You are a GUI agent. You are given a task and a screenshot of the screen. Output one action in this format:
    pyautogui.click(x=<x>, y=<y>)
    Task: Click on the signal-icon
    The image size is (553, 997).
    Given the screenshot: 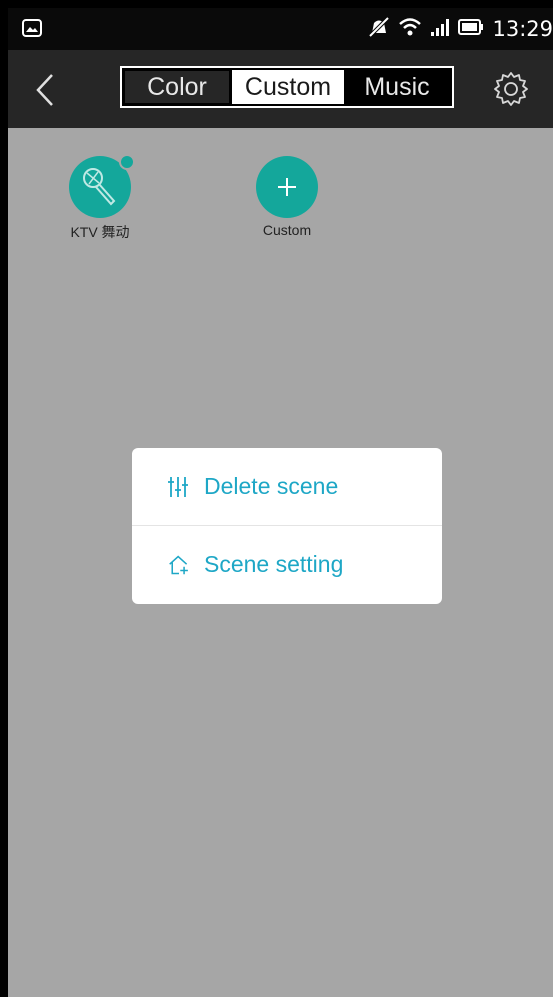 What is the action you would take?
    pyautogui.click(x=440, y=29)
    